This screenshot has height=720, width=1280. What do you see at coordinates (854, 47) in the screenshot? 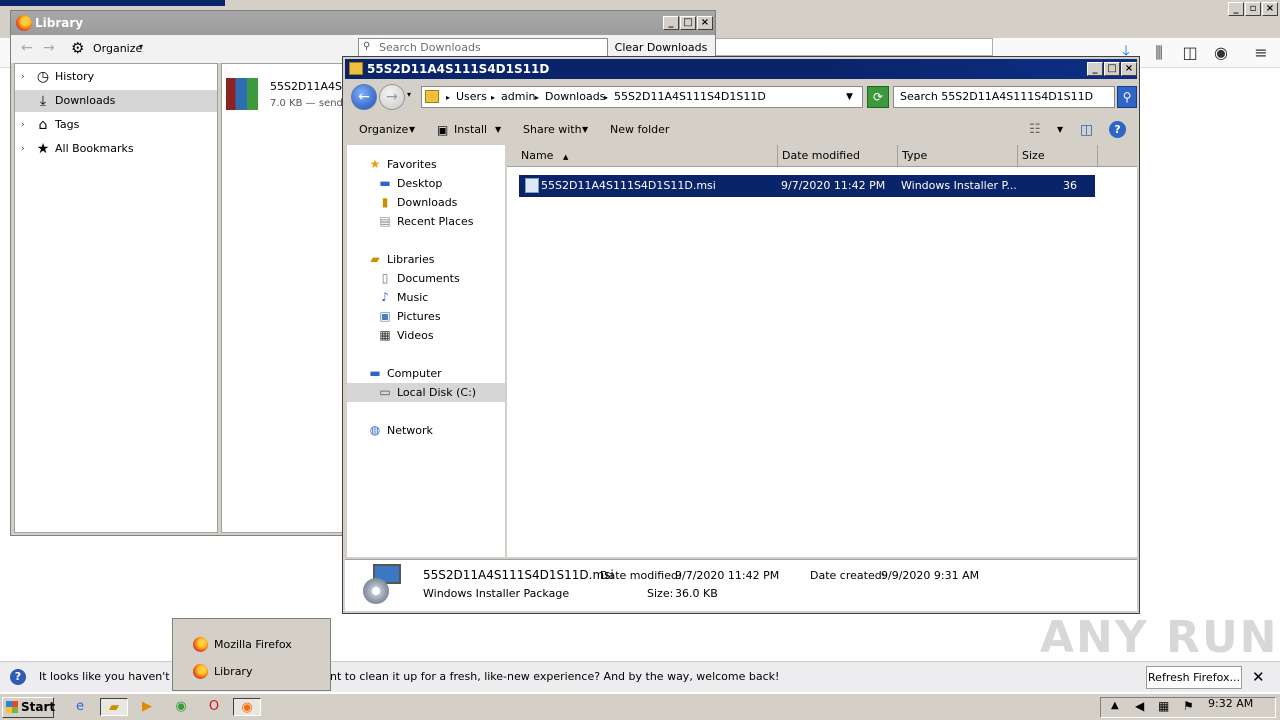
I see `url-bar` at bounding box center [854, 47].